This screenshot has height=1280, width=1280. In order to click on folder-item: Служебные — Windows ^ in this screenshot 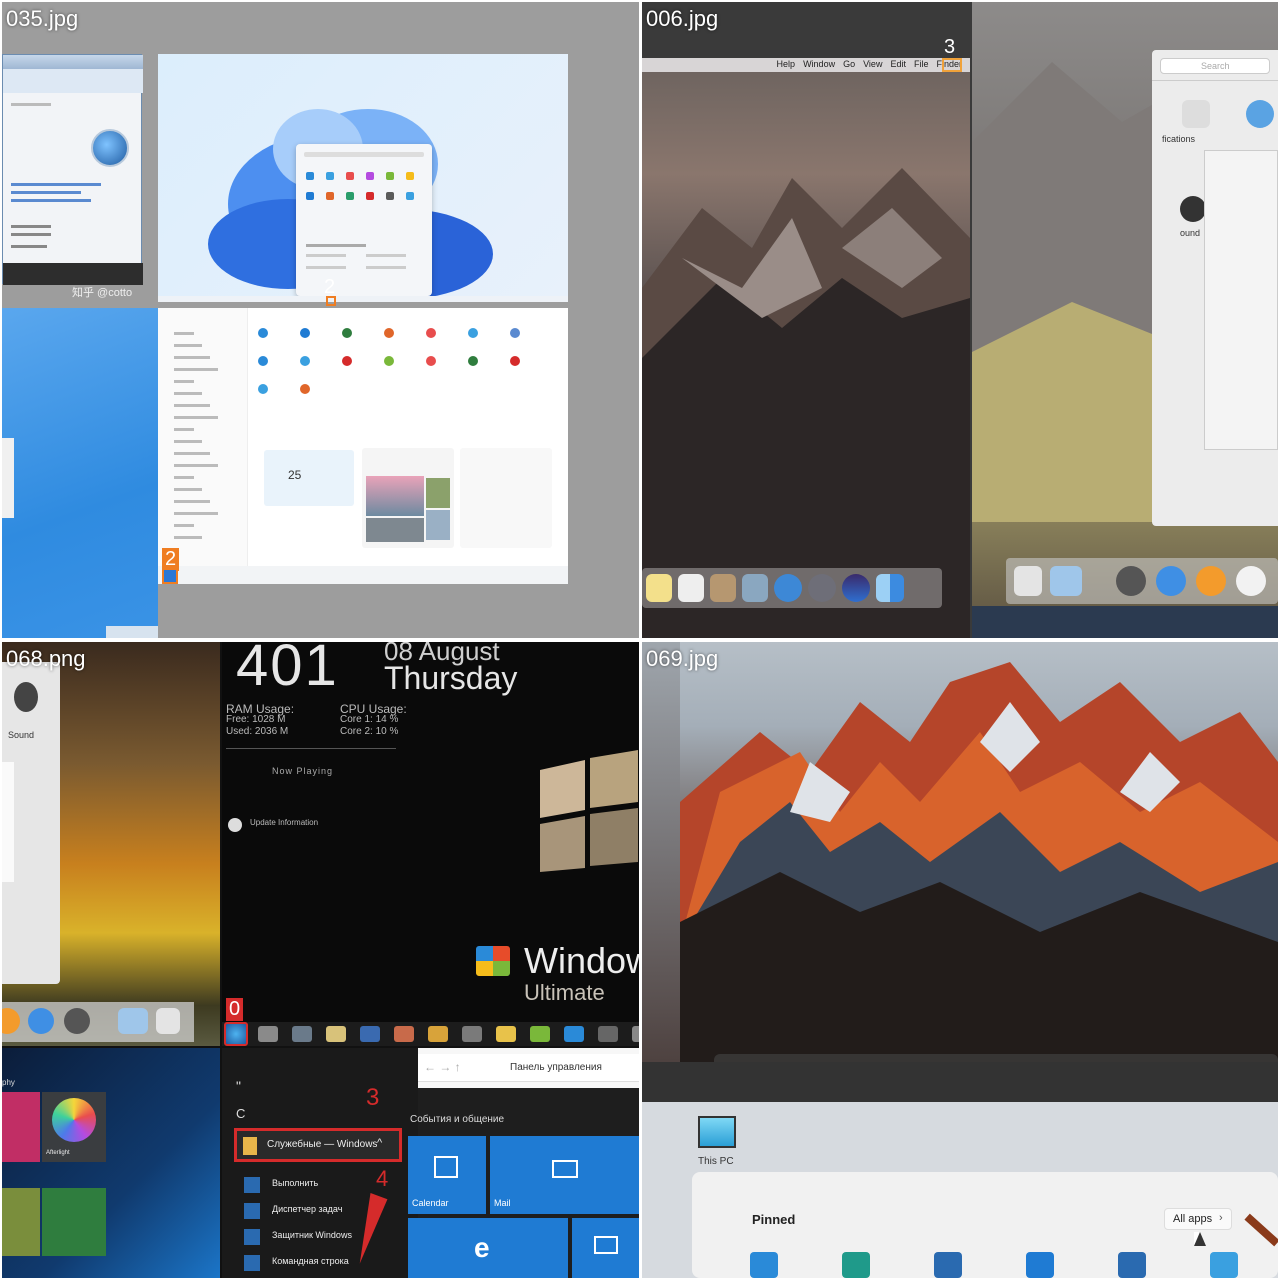, I will do `click(318, 1145)`.